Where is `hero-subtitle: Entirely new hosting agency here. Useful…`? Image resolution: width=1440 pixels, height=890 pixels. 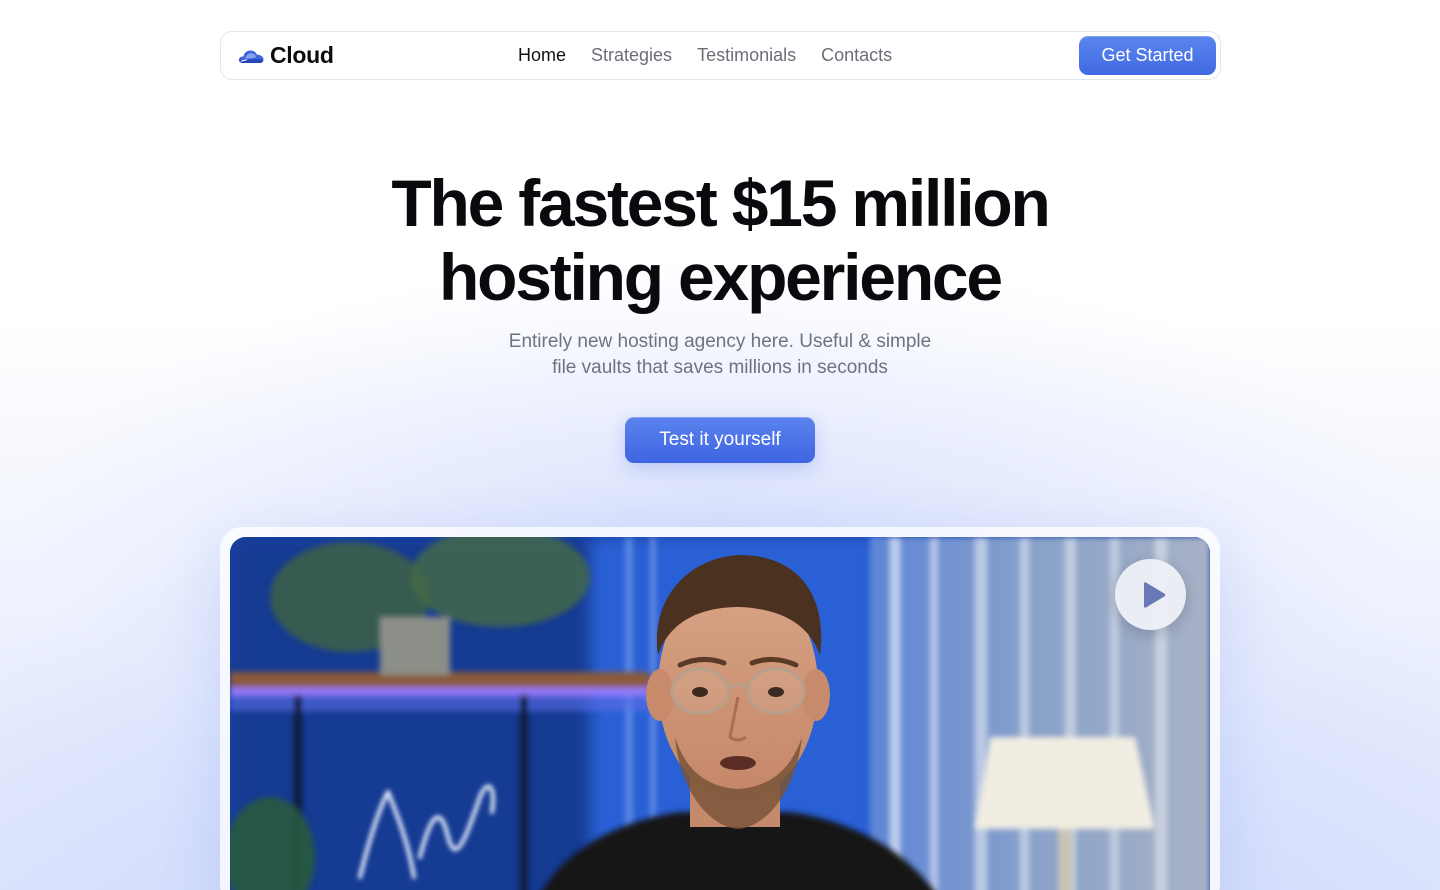 hero-subtitle: Entirely new hosting agency here. Useful… is located at coordinates (720, 355).